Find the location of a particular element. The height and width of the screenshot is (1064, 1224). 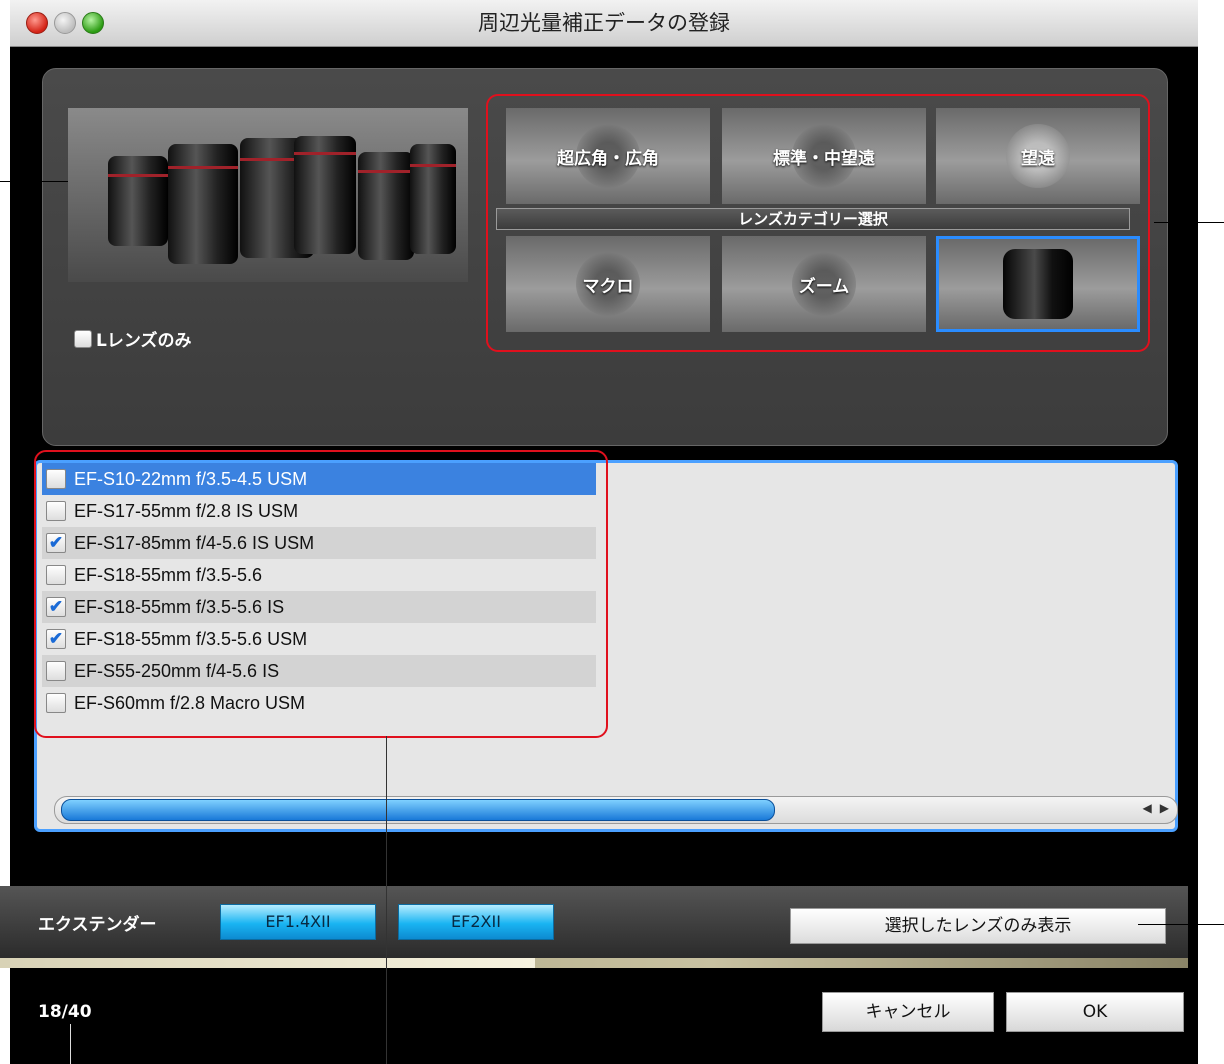

category-label: 標準・中望遠 is located at coordinates (824, 158).